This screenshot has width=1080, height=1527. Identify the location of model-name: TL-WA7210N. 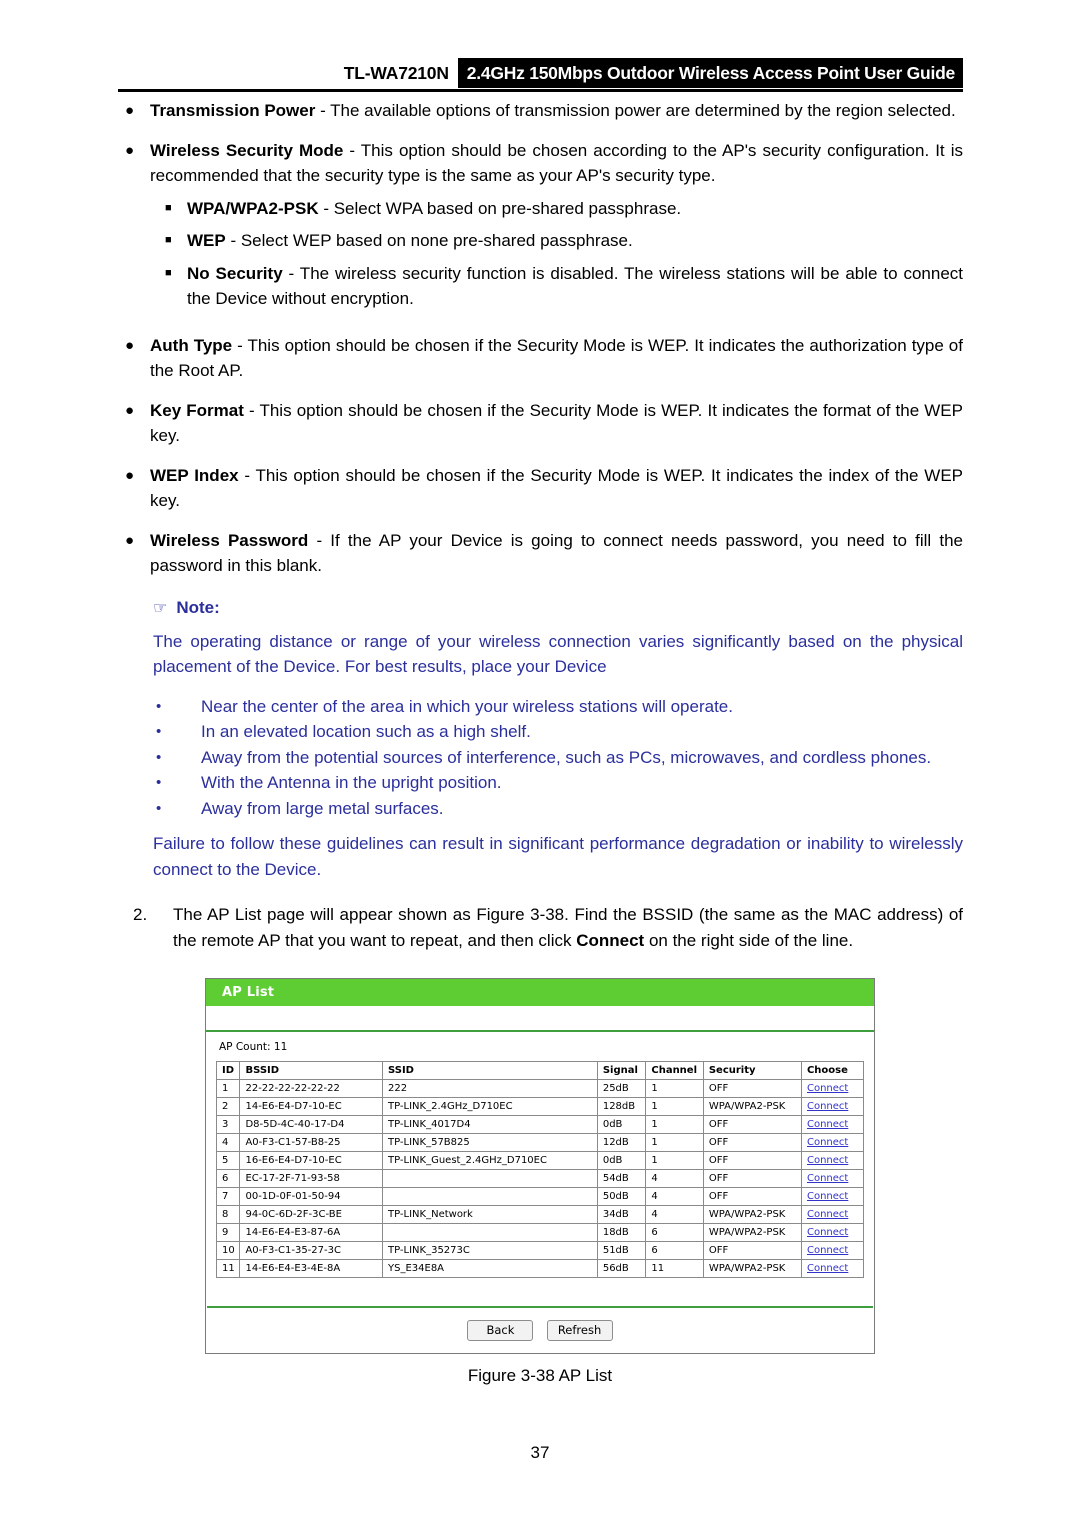
(396, 73).